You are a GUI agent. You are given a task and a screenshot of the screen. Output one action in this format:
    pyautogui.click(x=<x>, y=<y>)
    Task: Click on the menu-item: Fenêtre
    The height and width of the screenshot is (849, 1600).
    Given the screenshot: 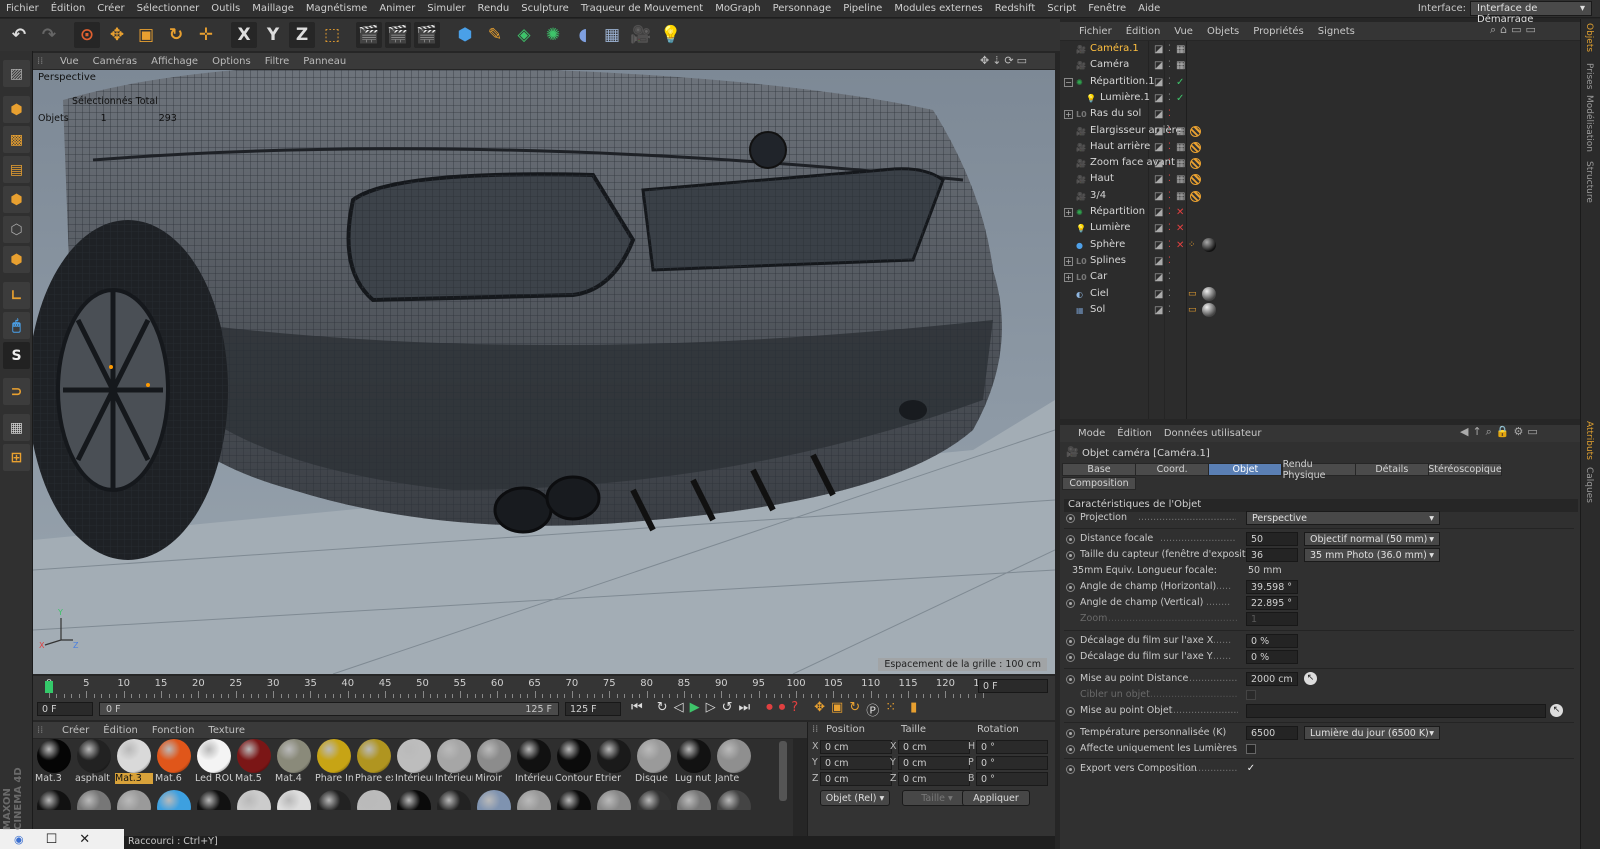 What is the action you would take?
    pyautogui.click(x=1107, y=8)
    